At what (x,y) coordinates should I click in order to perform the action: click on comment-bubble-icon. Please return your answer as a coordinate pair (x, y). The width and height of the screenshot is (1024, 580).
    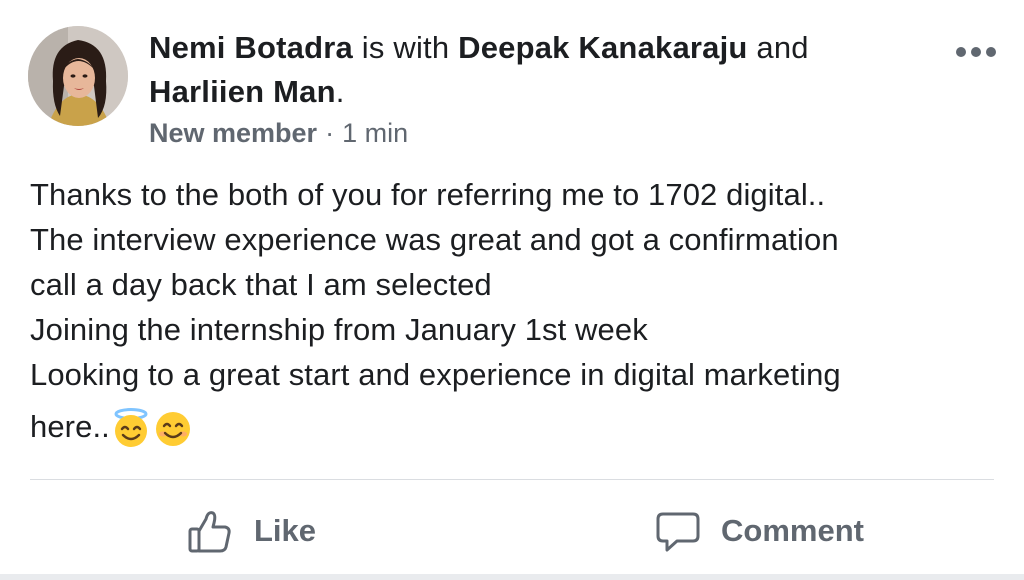
    Looking at the image, I should click on (678, 532).